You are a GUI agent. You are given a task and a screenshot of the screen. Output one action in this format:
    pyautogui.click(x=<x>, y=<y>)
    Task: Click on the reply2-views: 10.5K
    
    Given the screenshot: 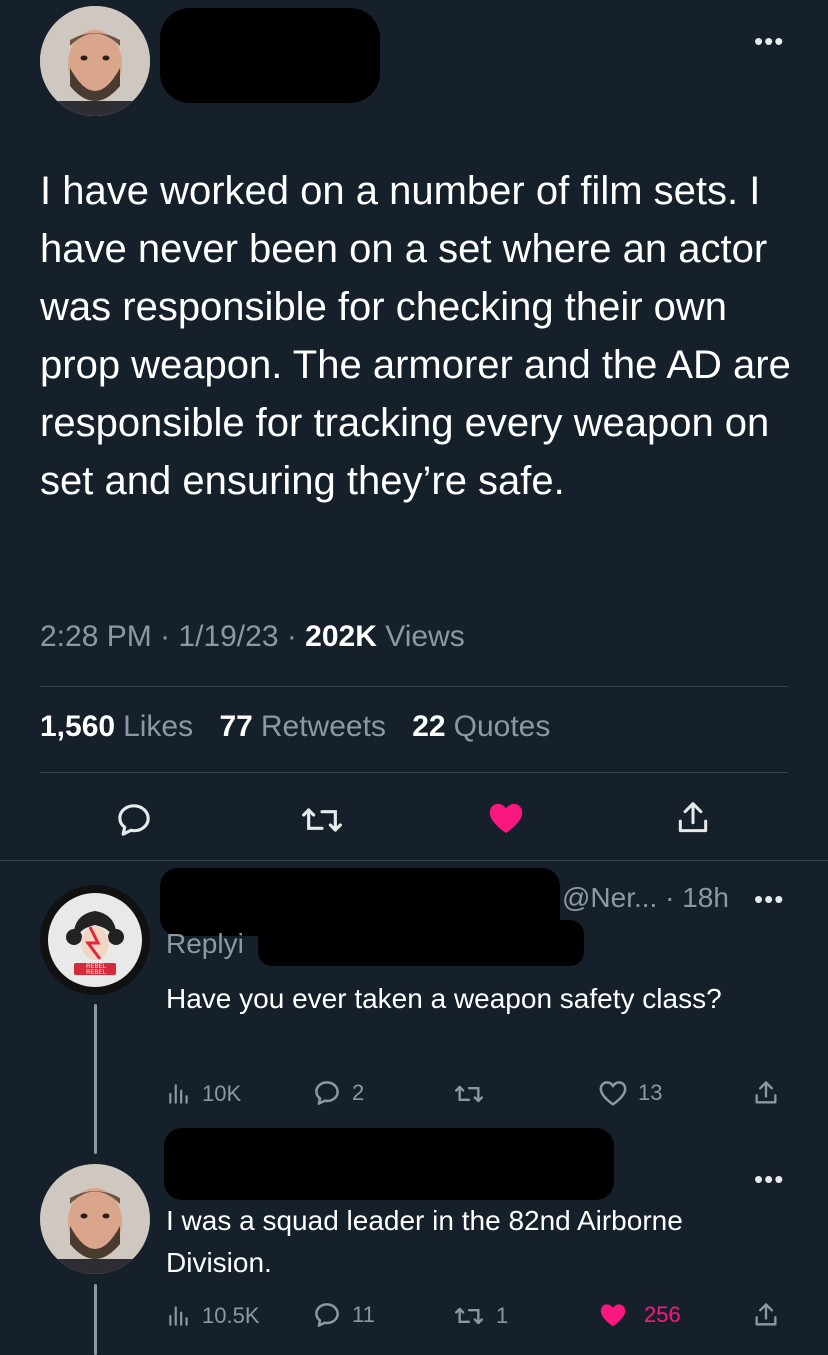 What is the action you would take?
    pyautogui.click(x=213, y=1316)
    